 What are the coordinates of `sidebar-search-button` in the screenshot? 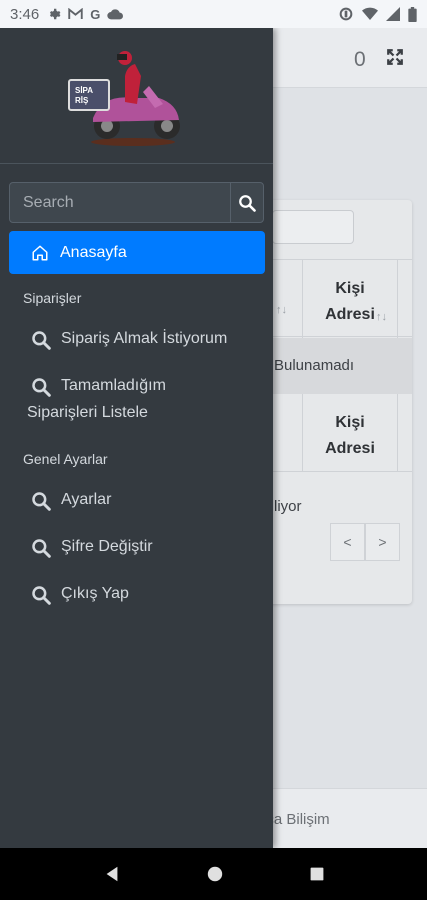 It's located at (246, 202).